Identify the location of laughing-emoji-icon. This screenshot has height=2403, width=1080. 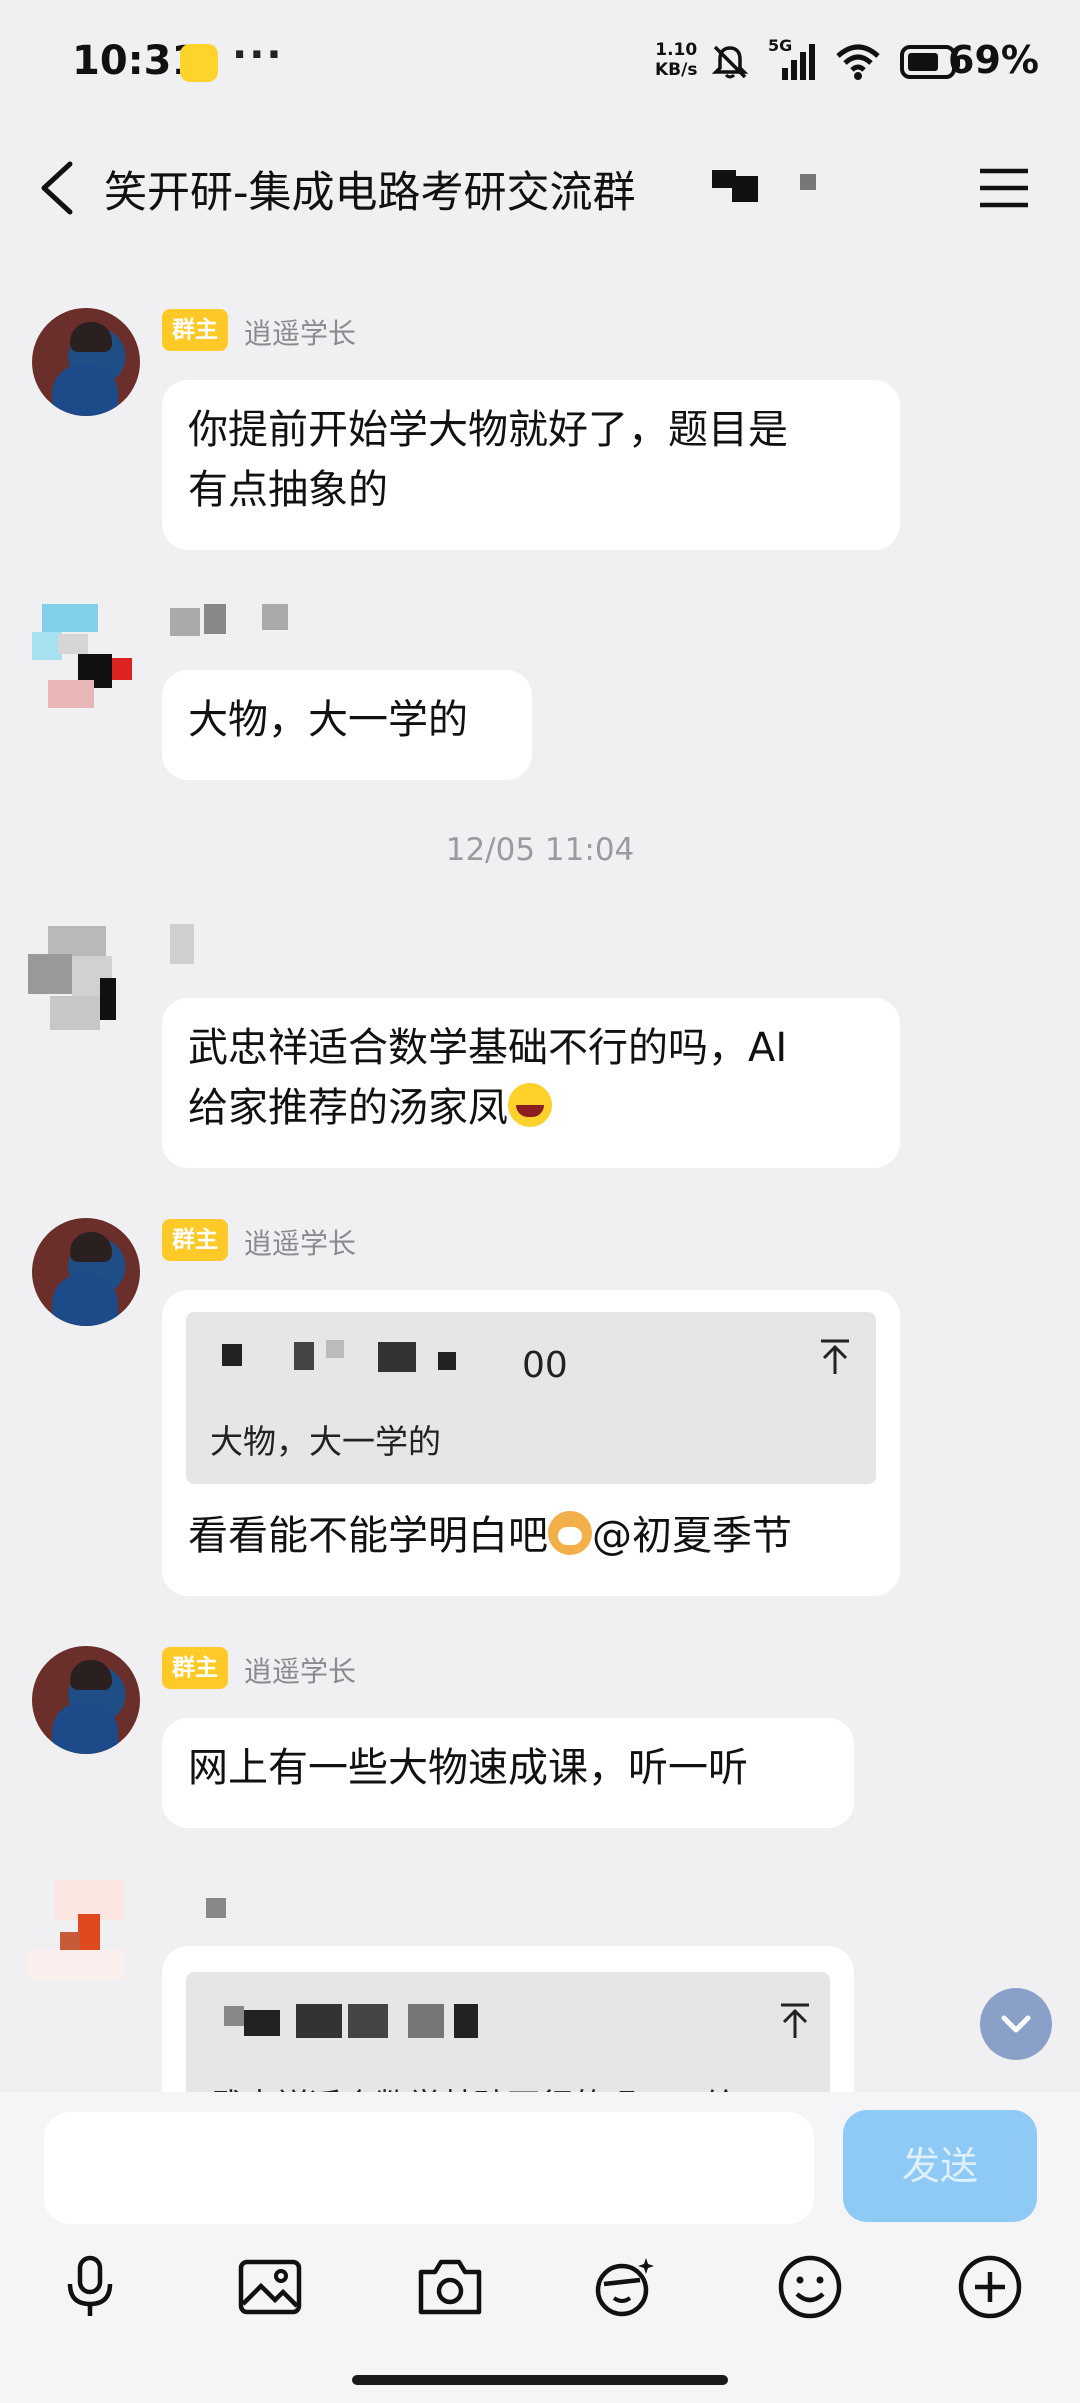
(530, 1105).